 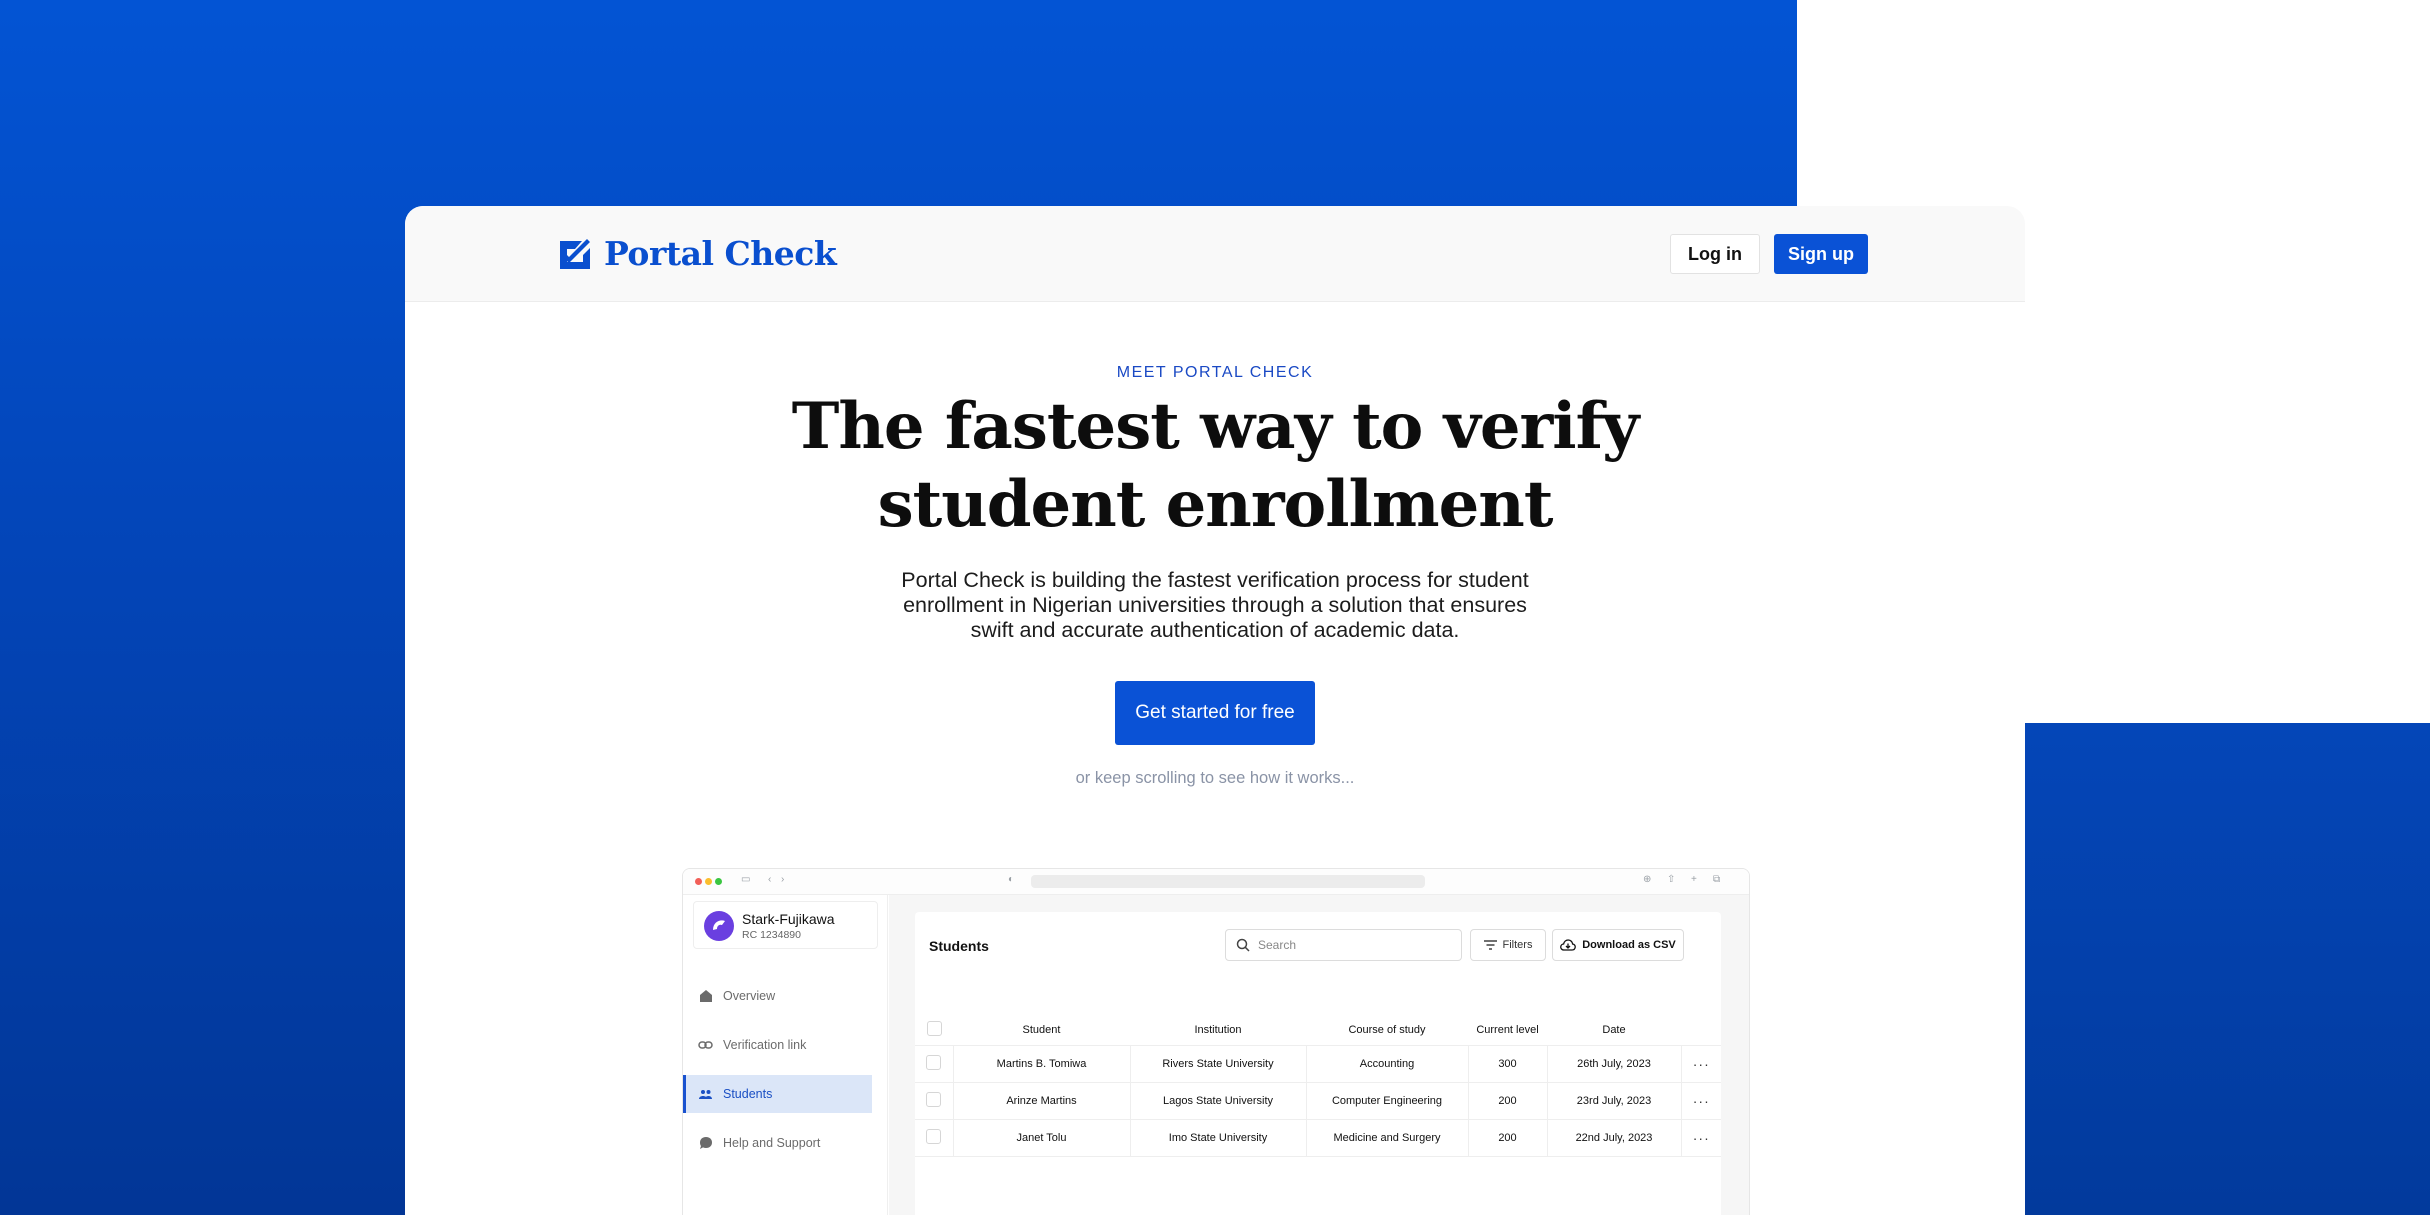 I want to click on browser-toolbar: ▭ ‹ › ◐ ⊕ ⇧ + ⧉, so click(x=1216, y=882).